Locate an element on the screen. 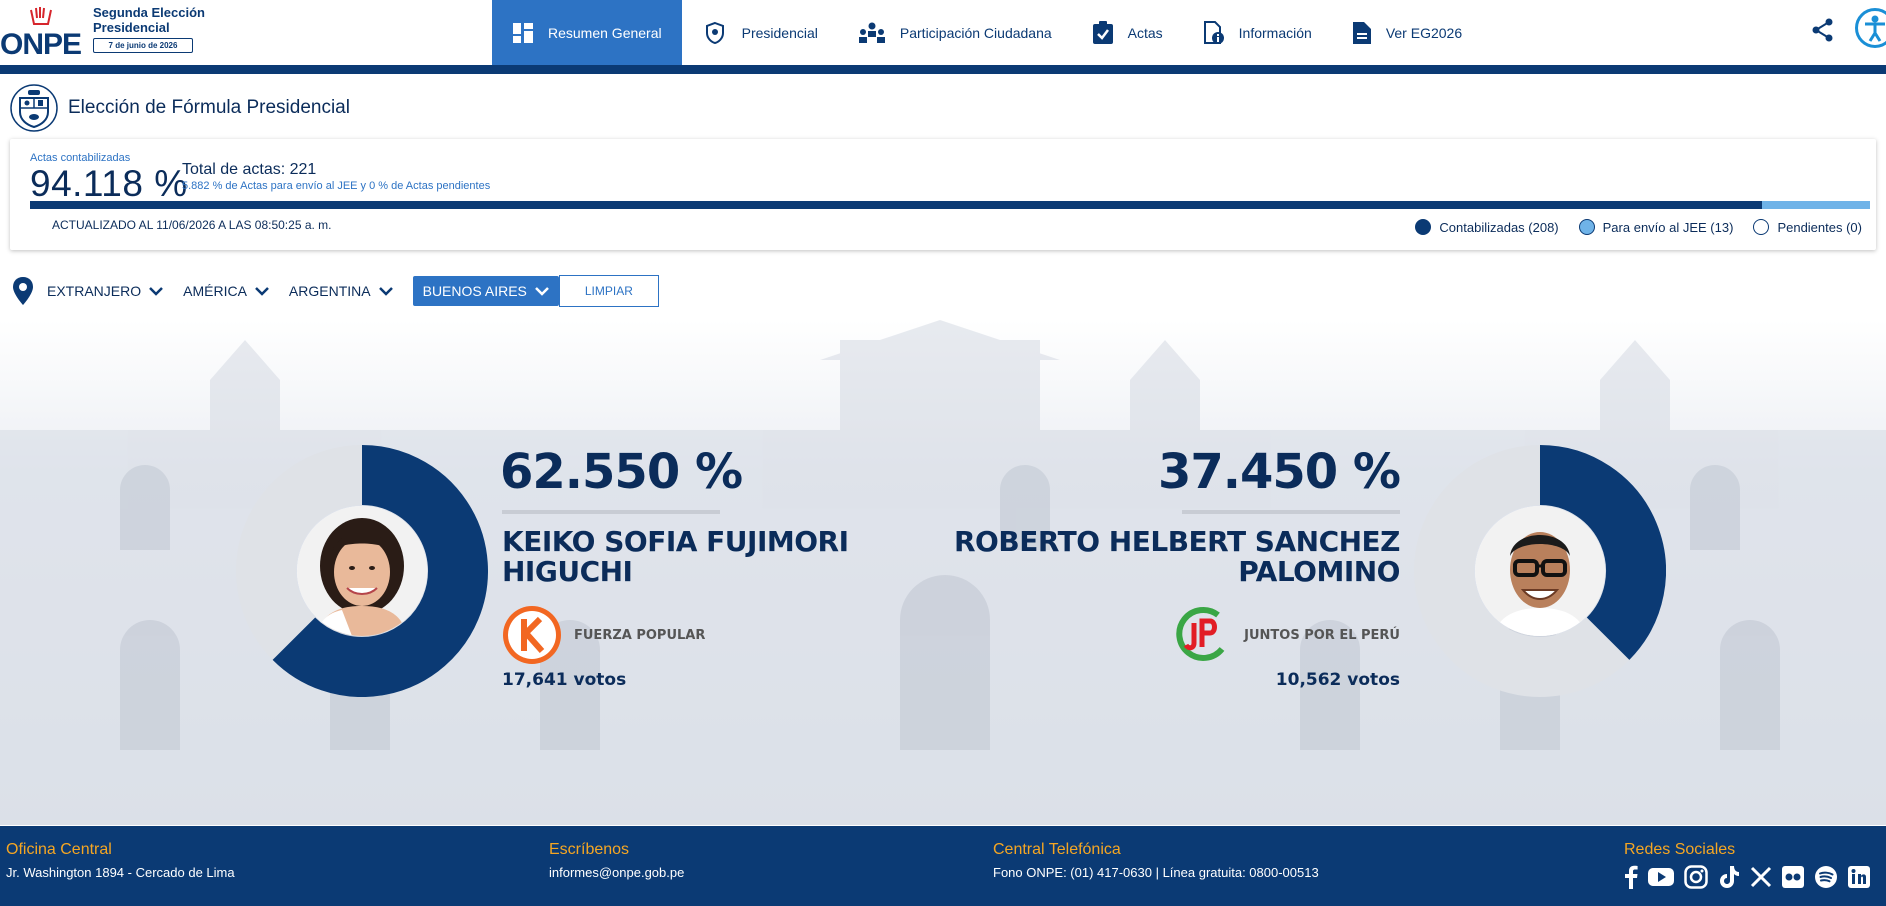 The height and width of the screenshot is (906, 1886). nav-label: Ver EG2026 is located at coordinates (1424, 32).